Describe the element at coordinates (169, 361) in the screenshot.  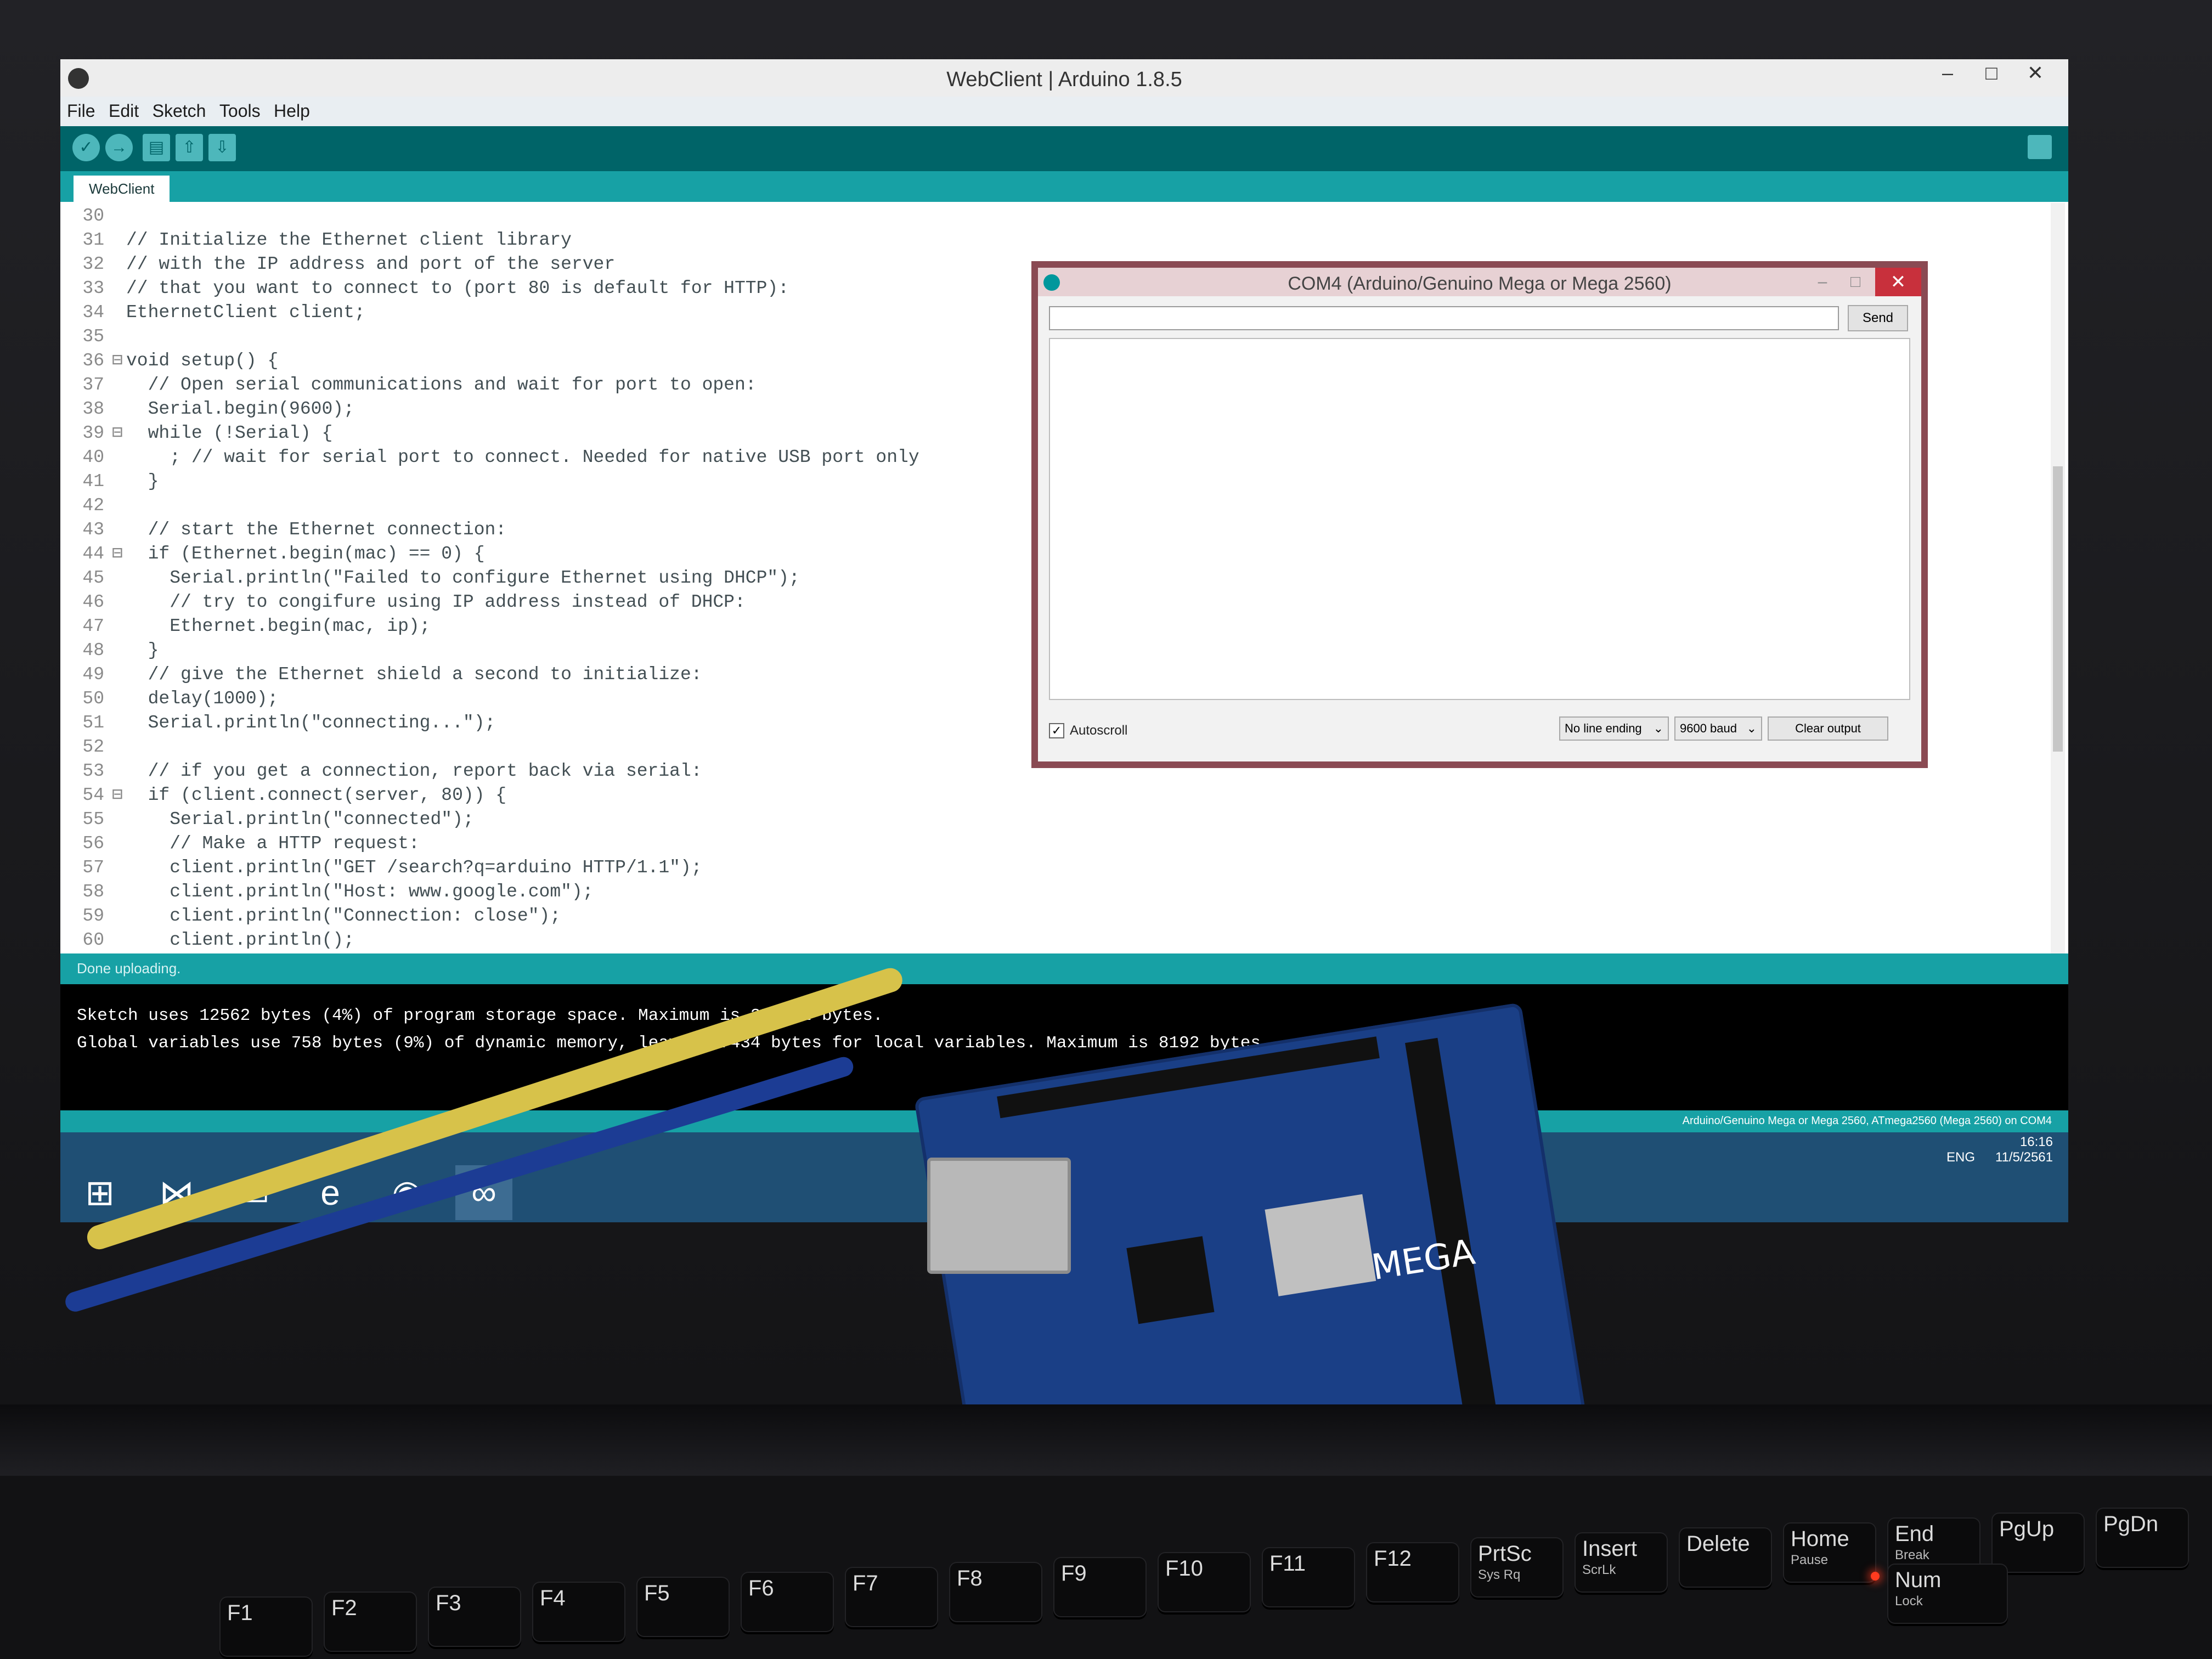
I see `code-line: 36 ⊟ void setup() {` at that location.